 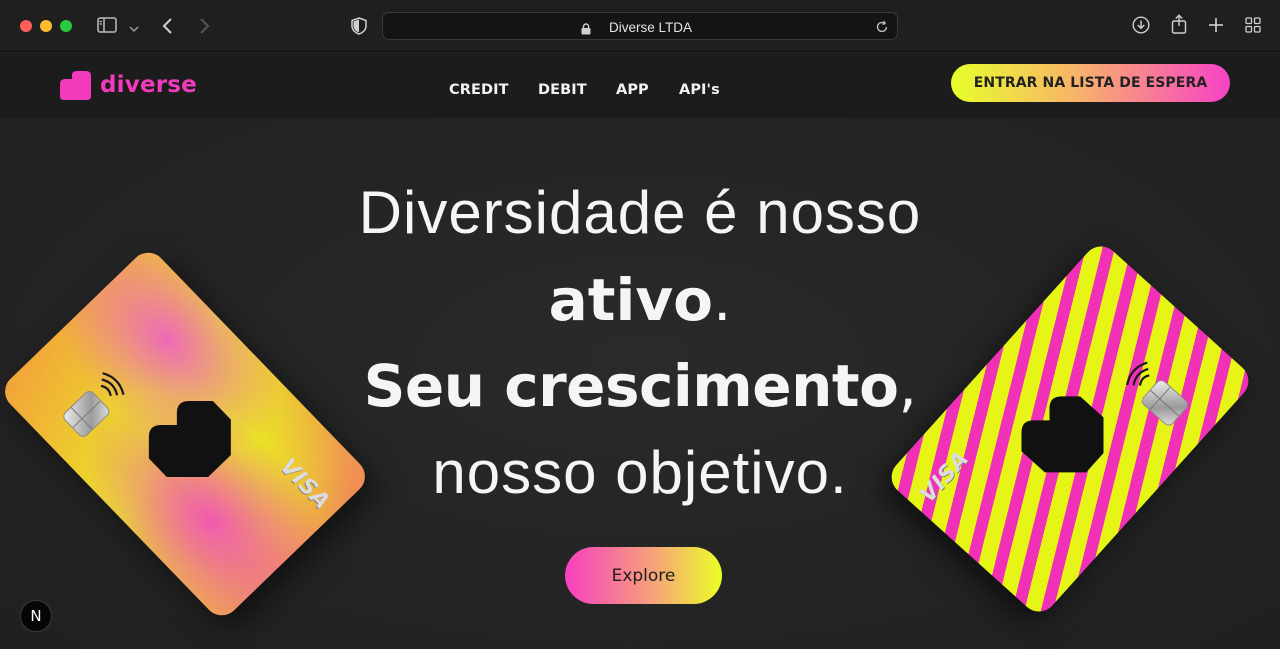 What do you see at coordinates (359, 27) in the screenshot?
I see `privacy-shield-icon` at bounding box center [359, 27].